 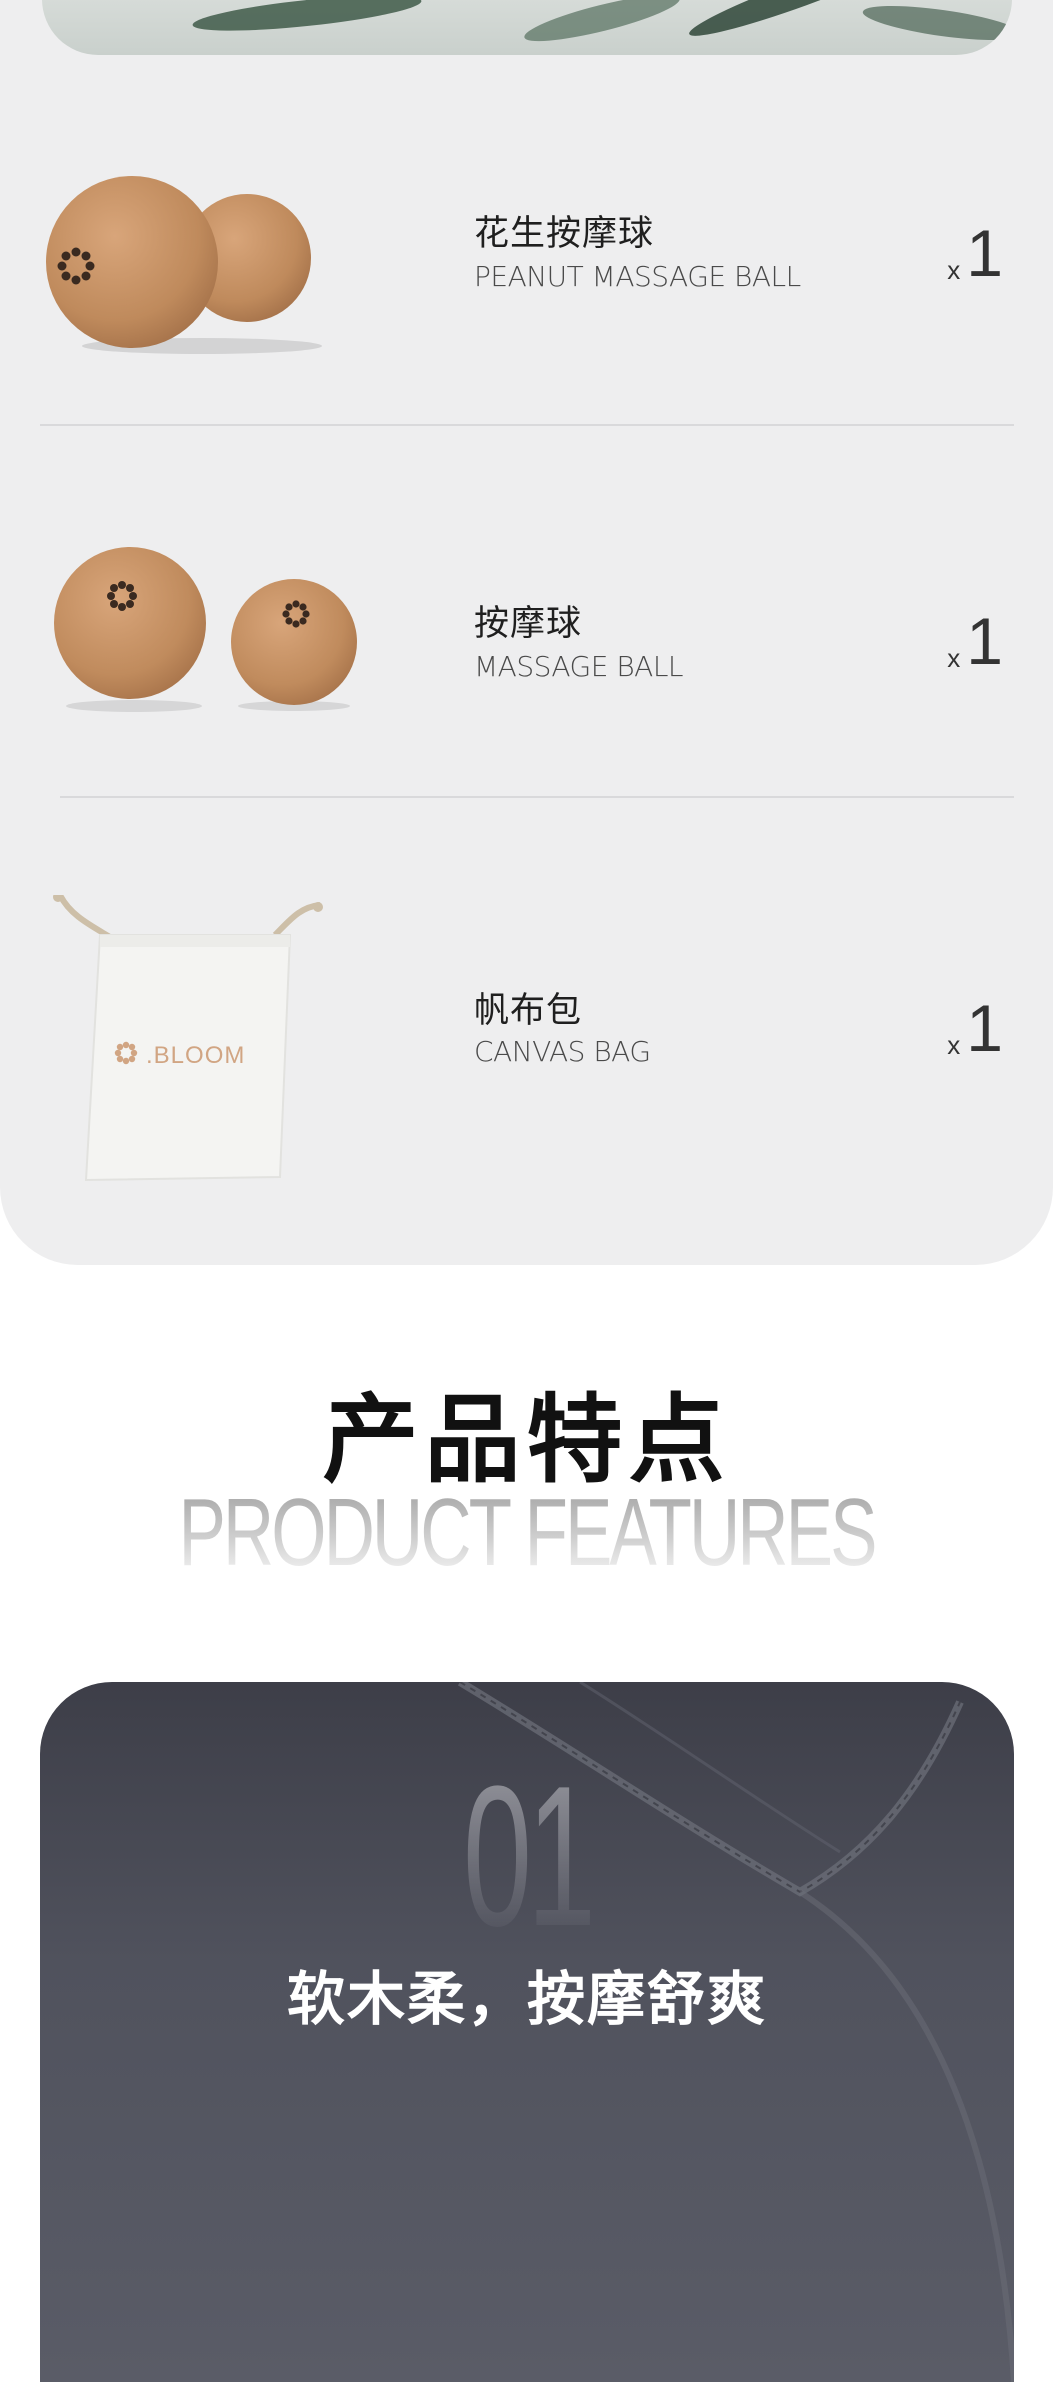 What do you see at coordinates (526, 1533) in the screenshot?
I see `features-title-en: PRODUCT FEATURES` at bounding box center [526, 1533].